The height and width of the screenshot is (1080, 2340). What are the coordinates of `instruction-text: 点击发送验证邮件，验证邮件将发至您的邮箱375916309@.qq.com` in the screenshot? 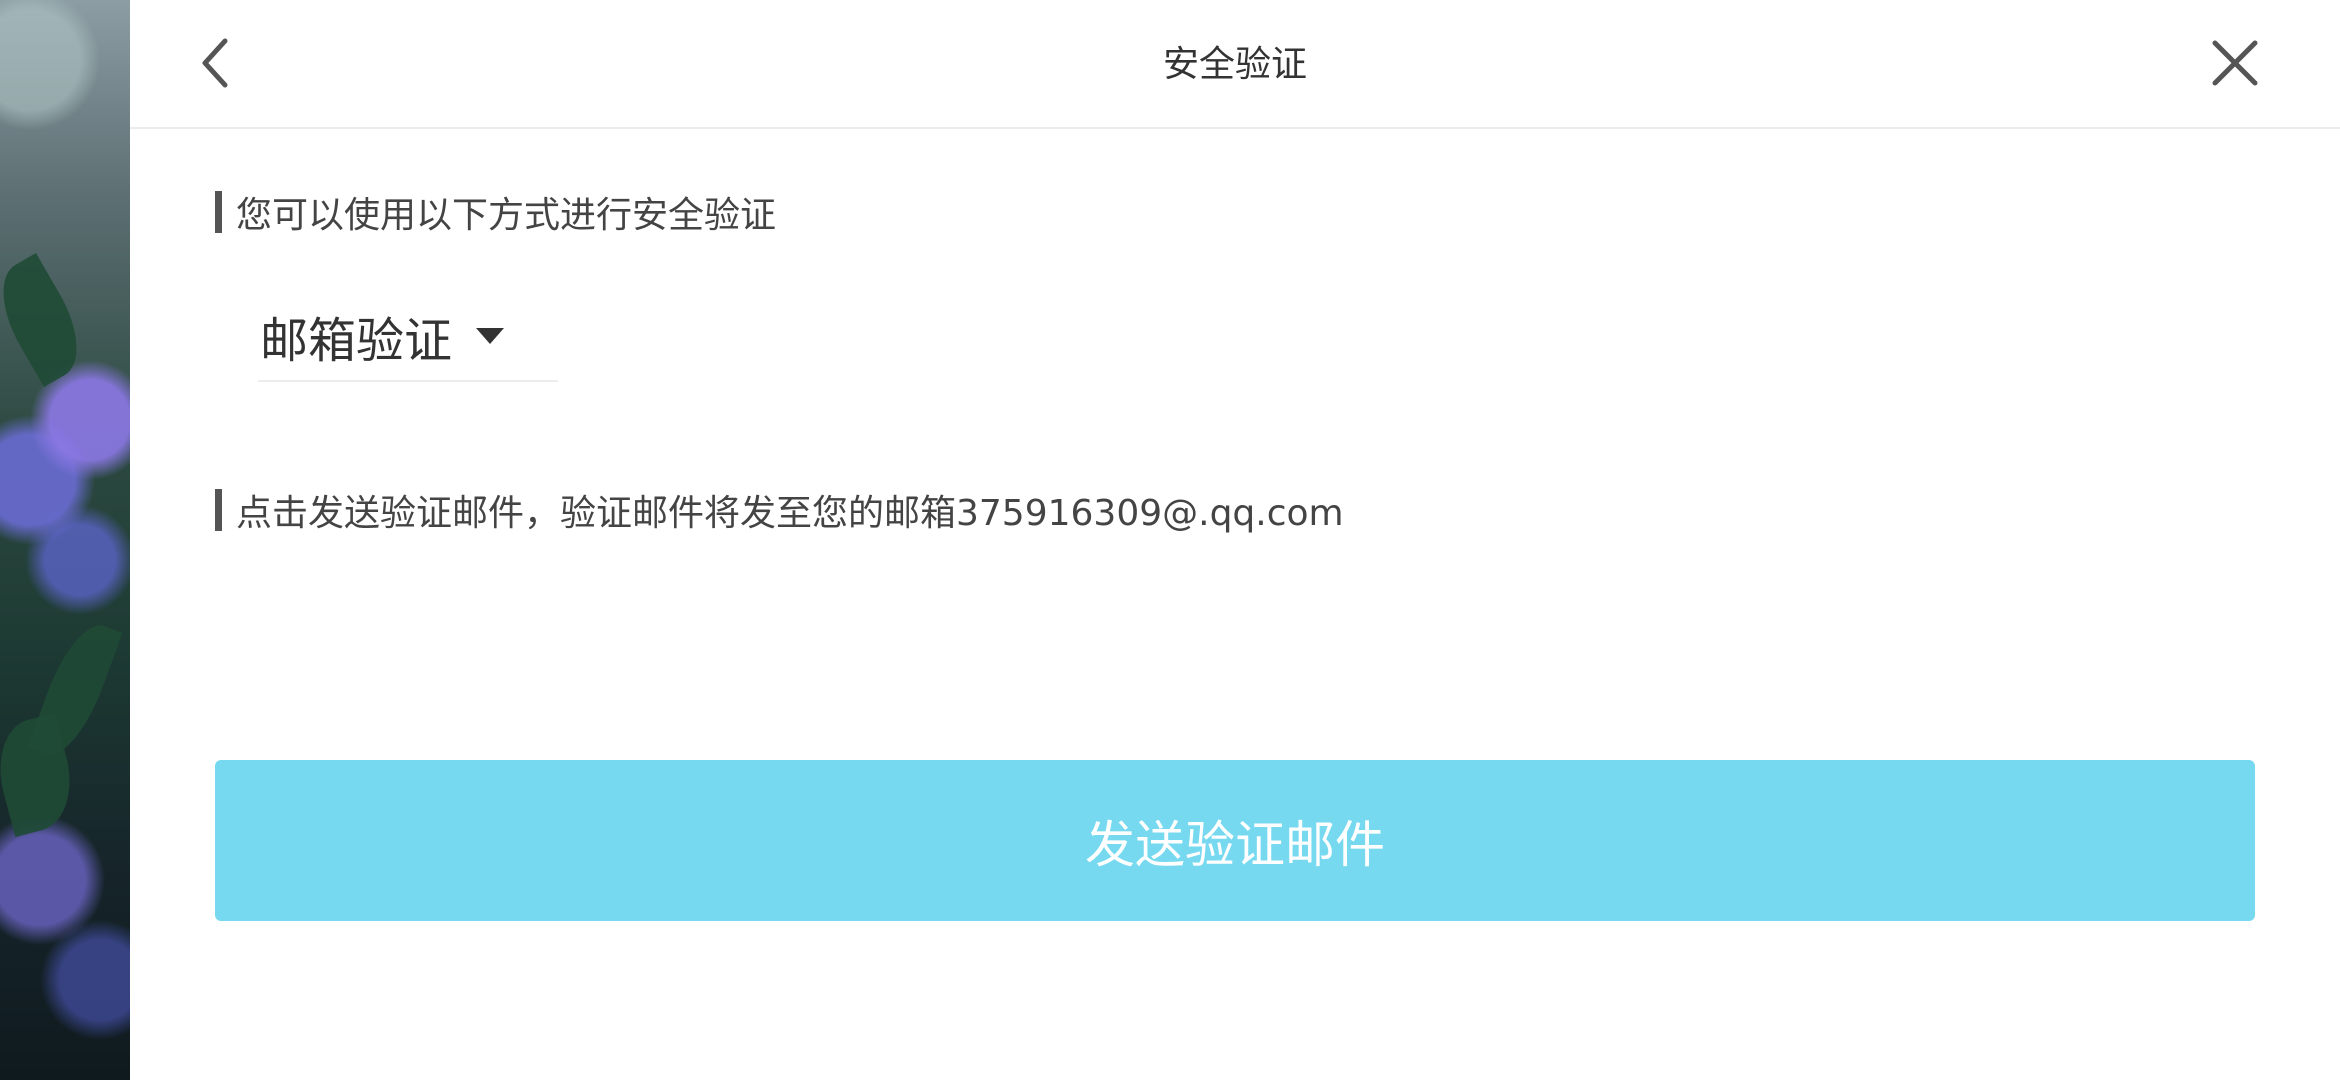 It's located at (790, 513).